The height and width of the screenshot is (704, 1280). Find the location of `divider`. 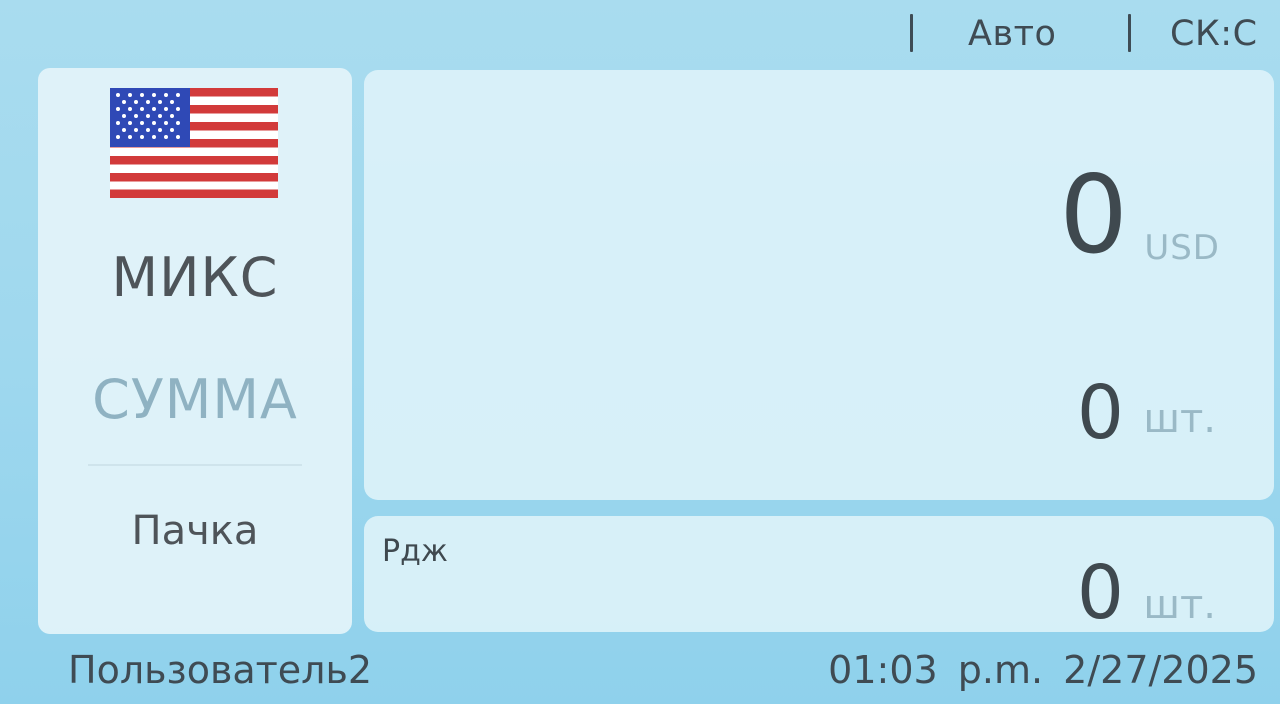

divider is located at coordinates (195, 465).